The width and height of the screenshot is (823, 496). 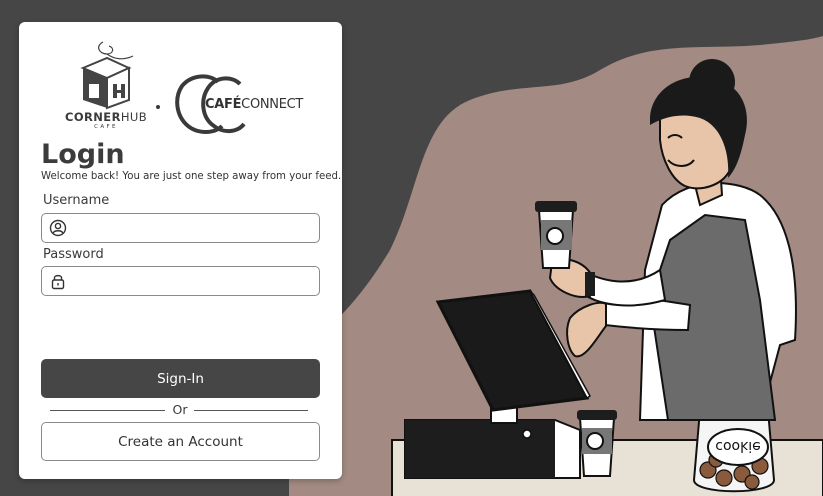 What do you see at coordinates (58, 282) in the screenshot?
I see `lock-icon` at bounding box center [58, 282].